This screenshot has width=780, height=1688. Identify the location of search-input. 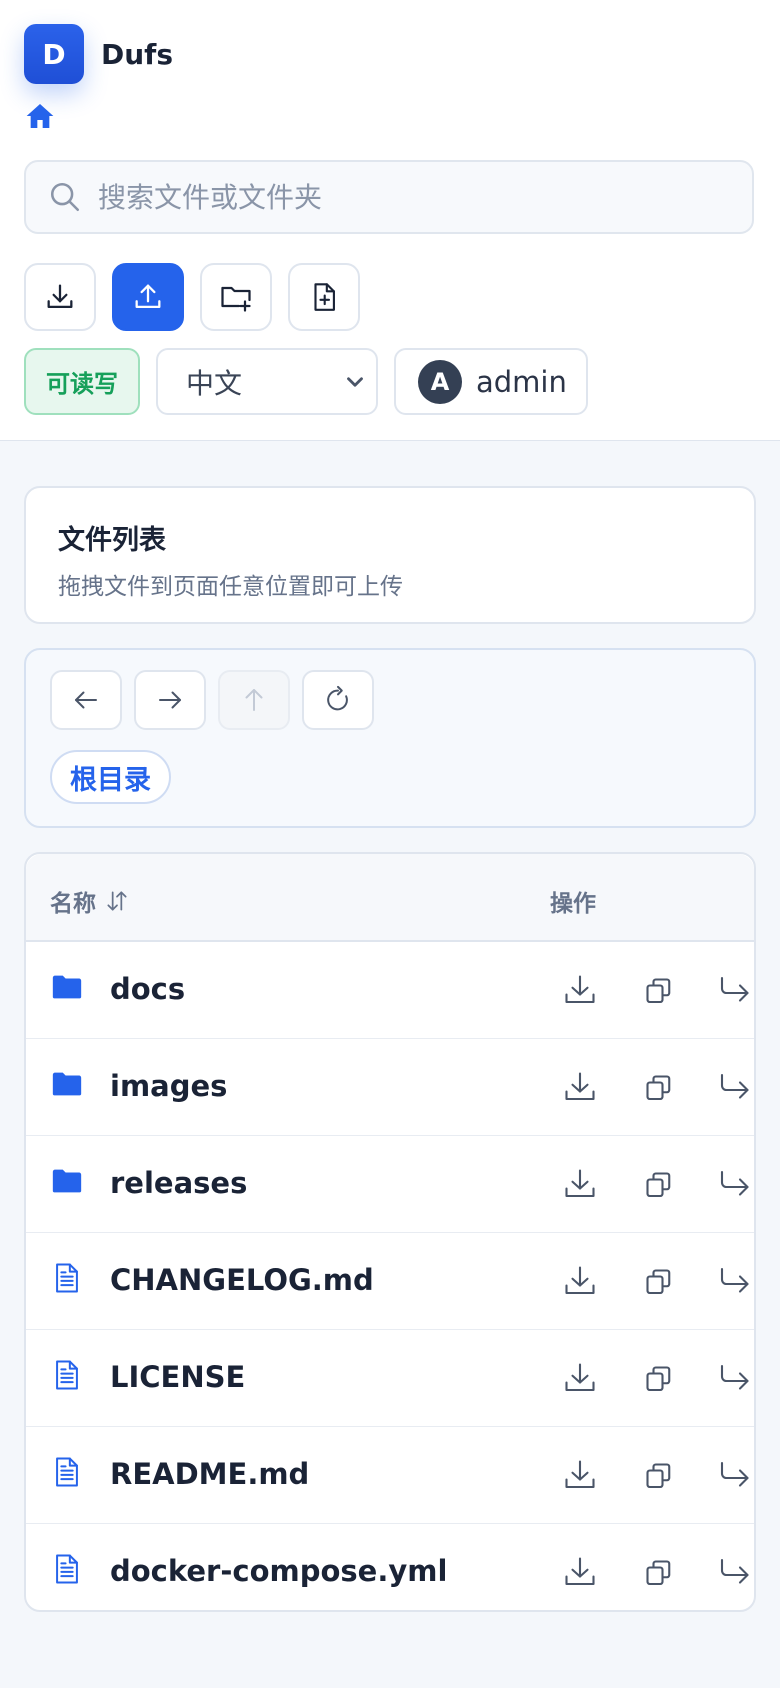
(398, 197).